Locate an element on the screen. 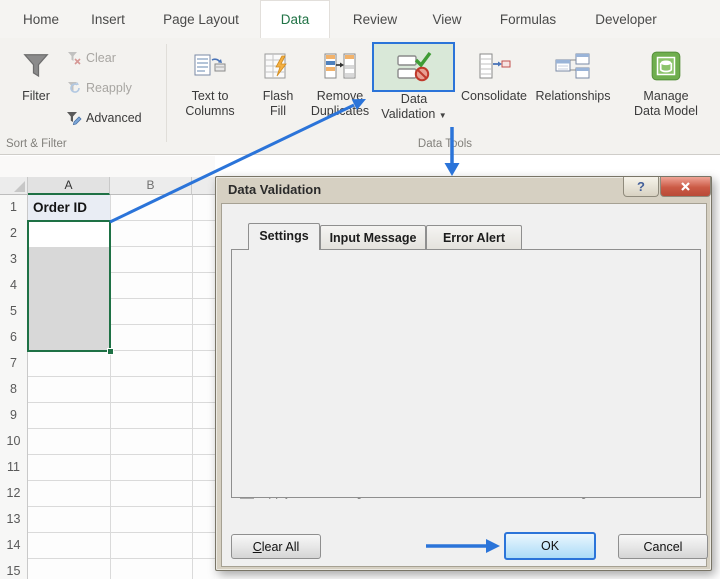  help-icon: ? is located at coordinates (641, 186).